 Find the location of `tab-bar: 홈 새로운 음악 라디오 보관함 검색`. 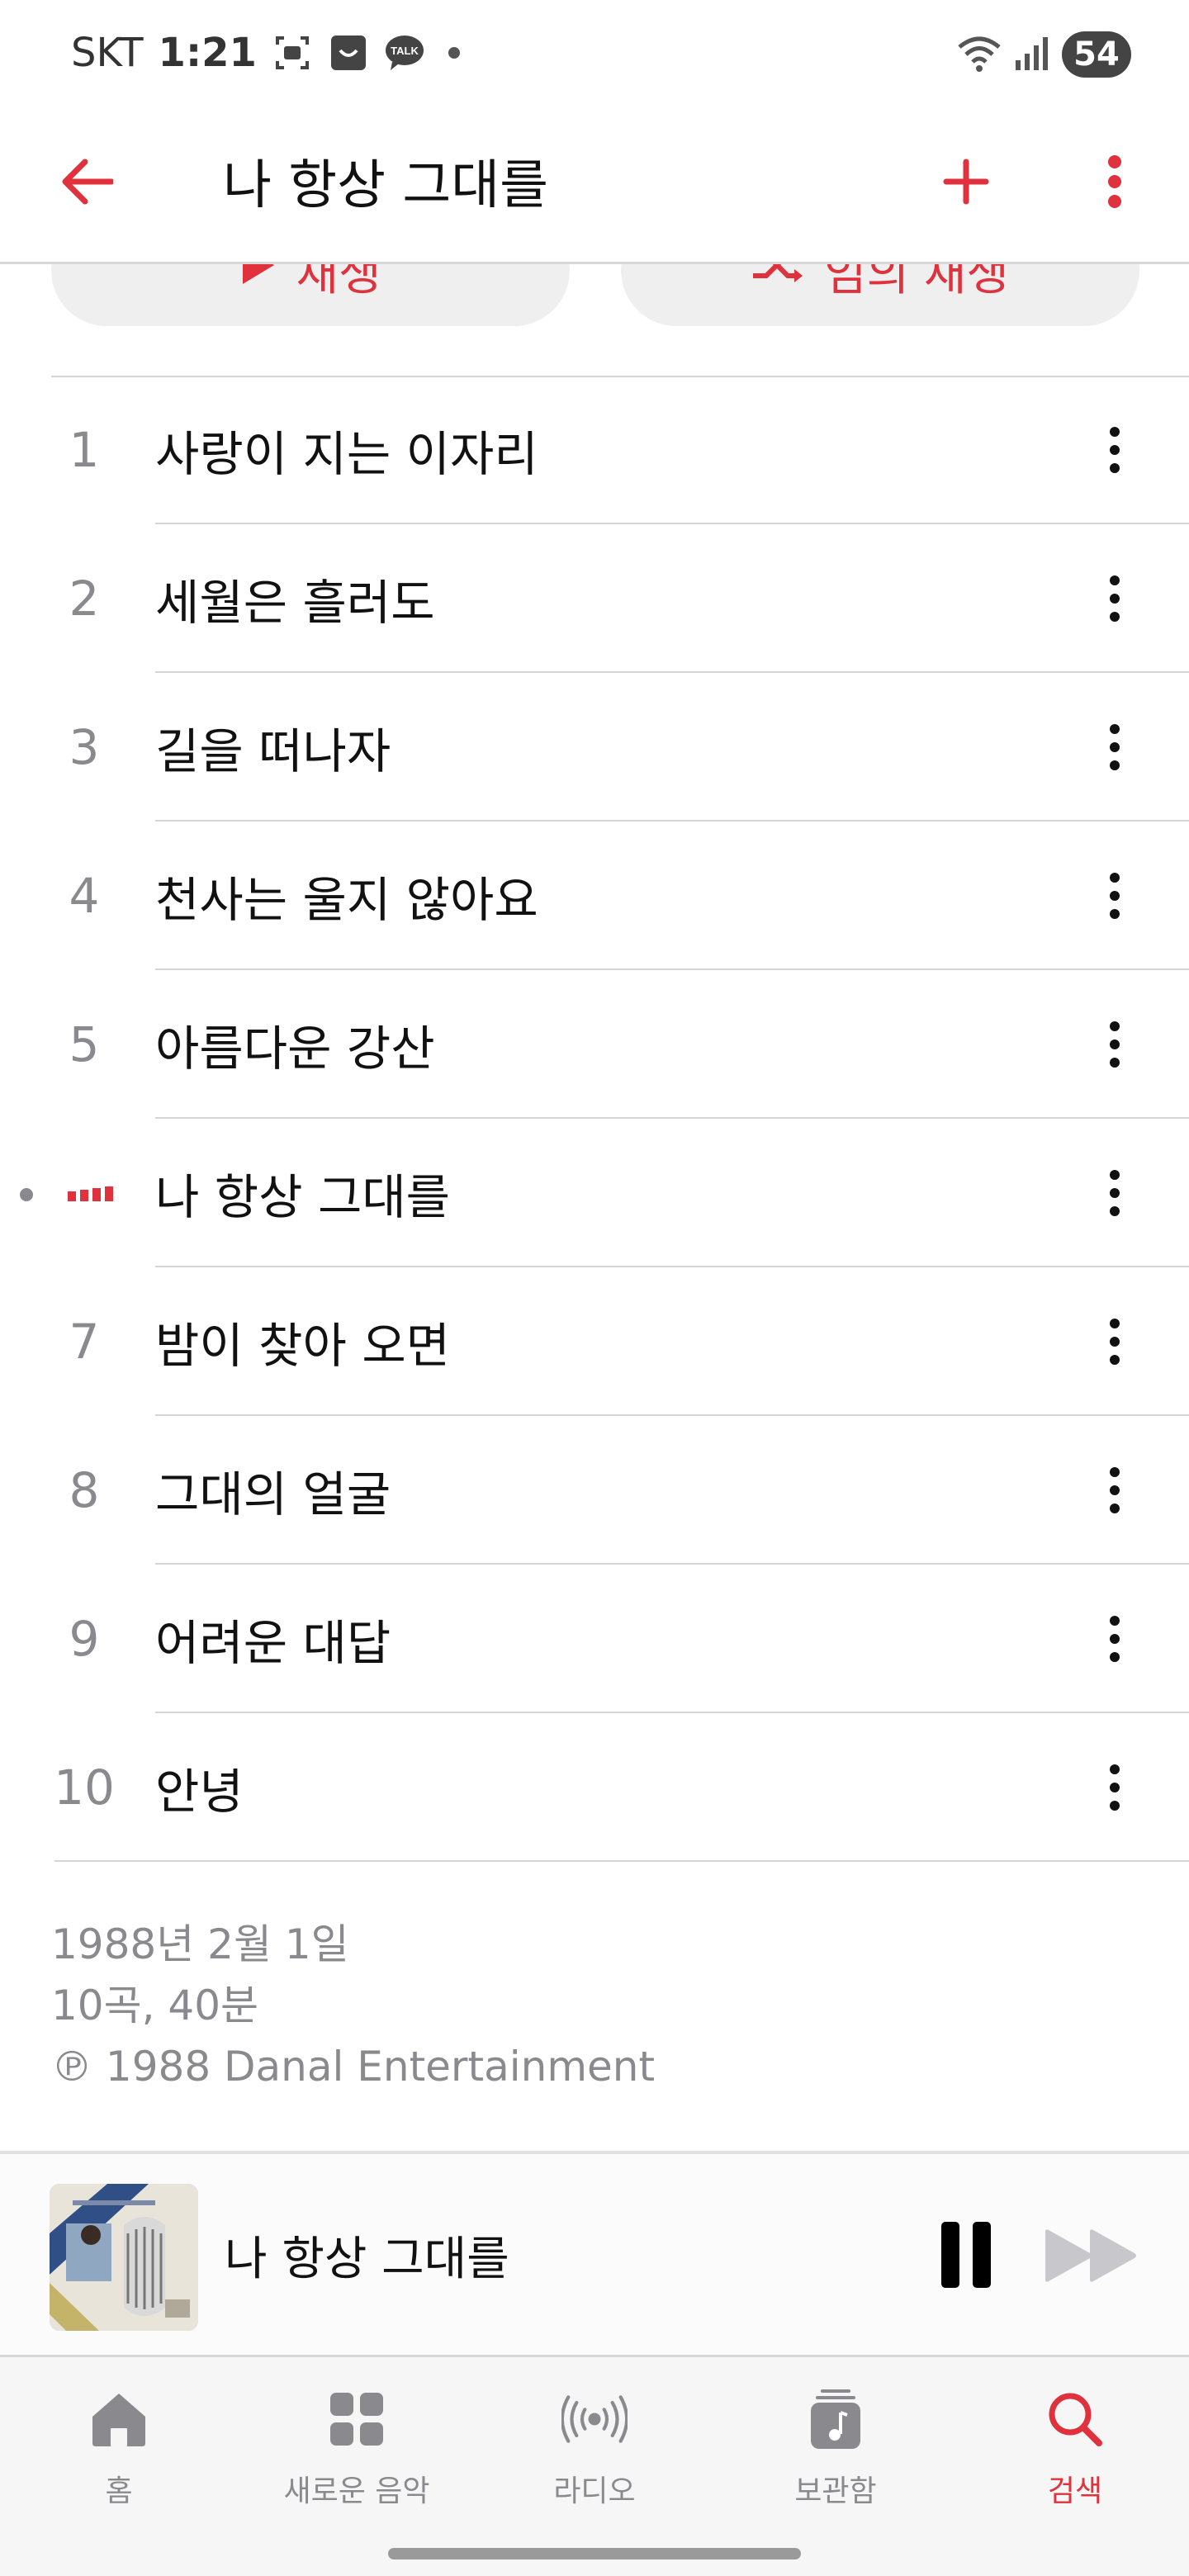

tab-bar: 홈 새로운 음악 라디오 보관함 검색 is located at coordinates (594, 2466).